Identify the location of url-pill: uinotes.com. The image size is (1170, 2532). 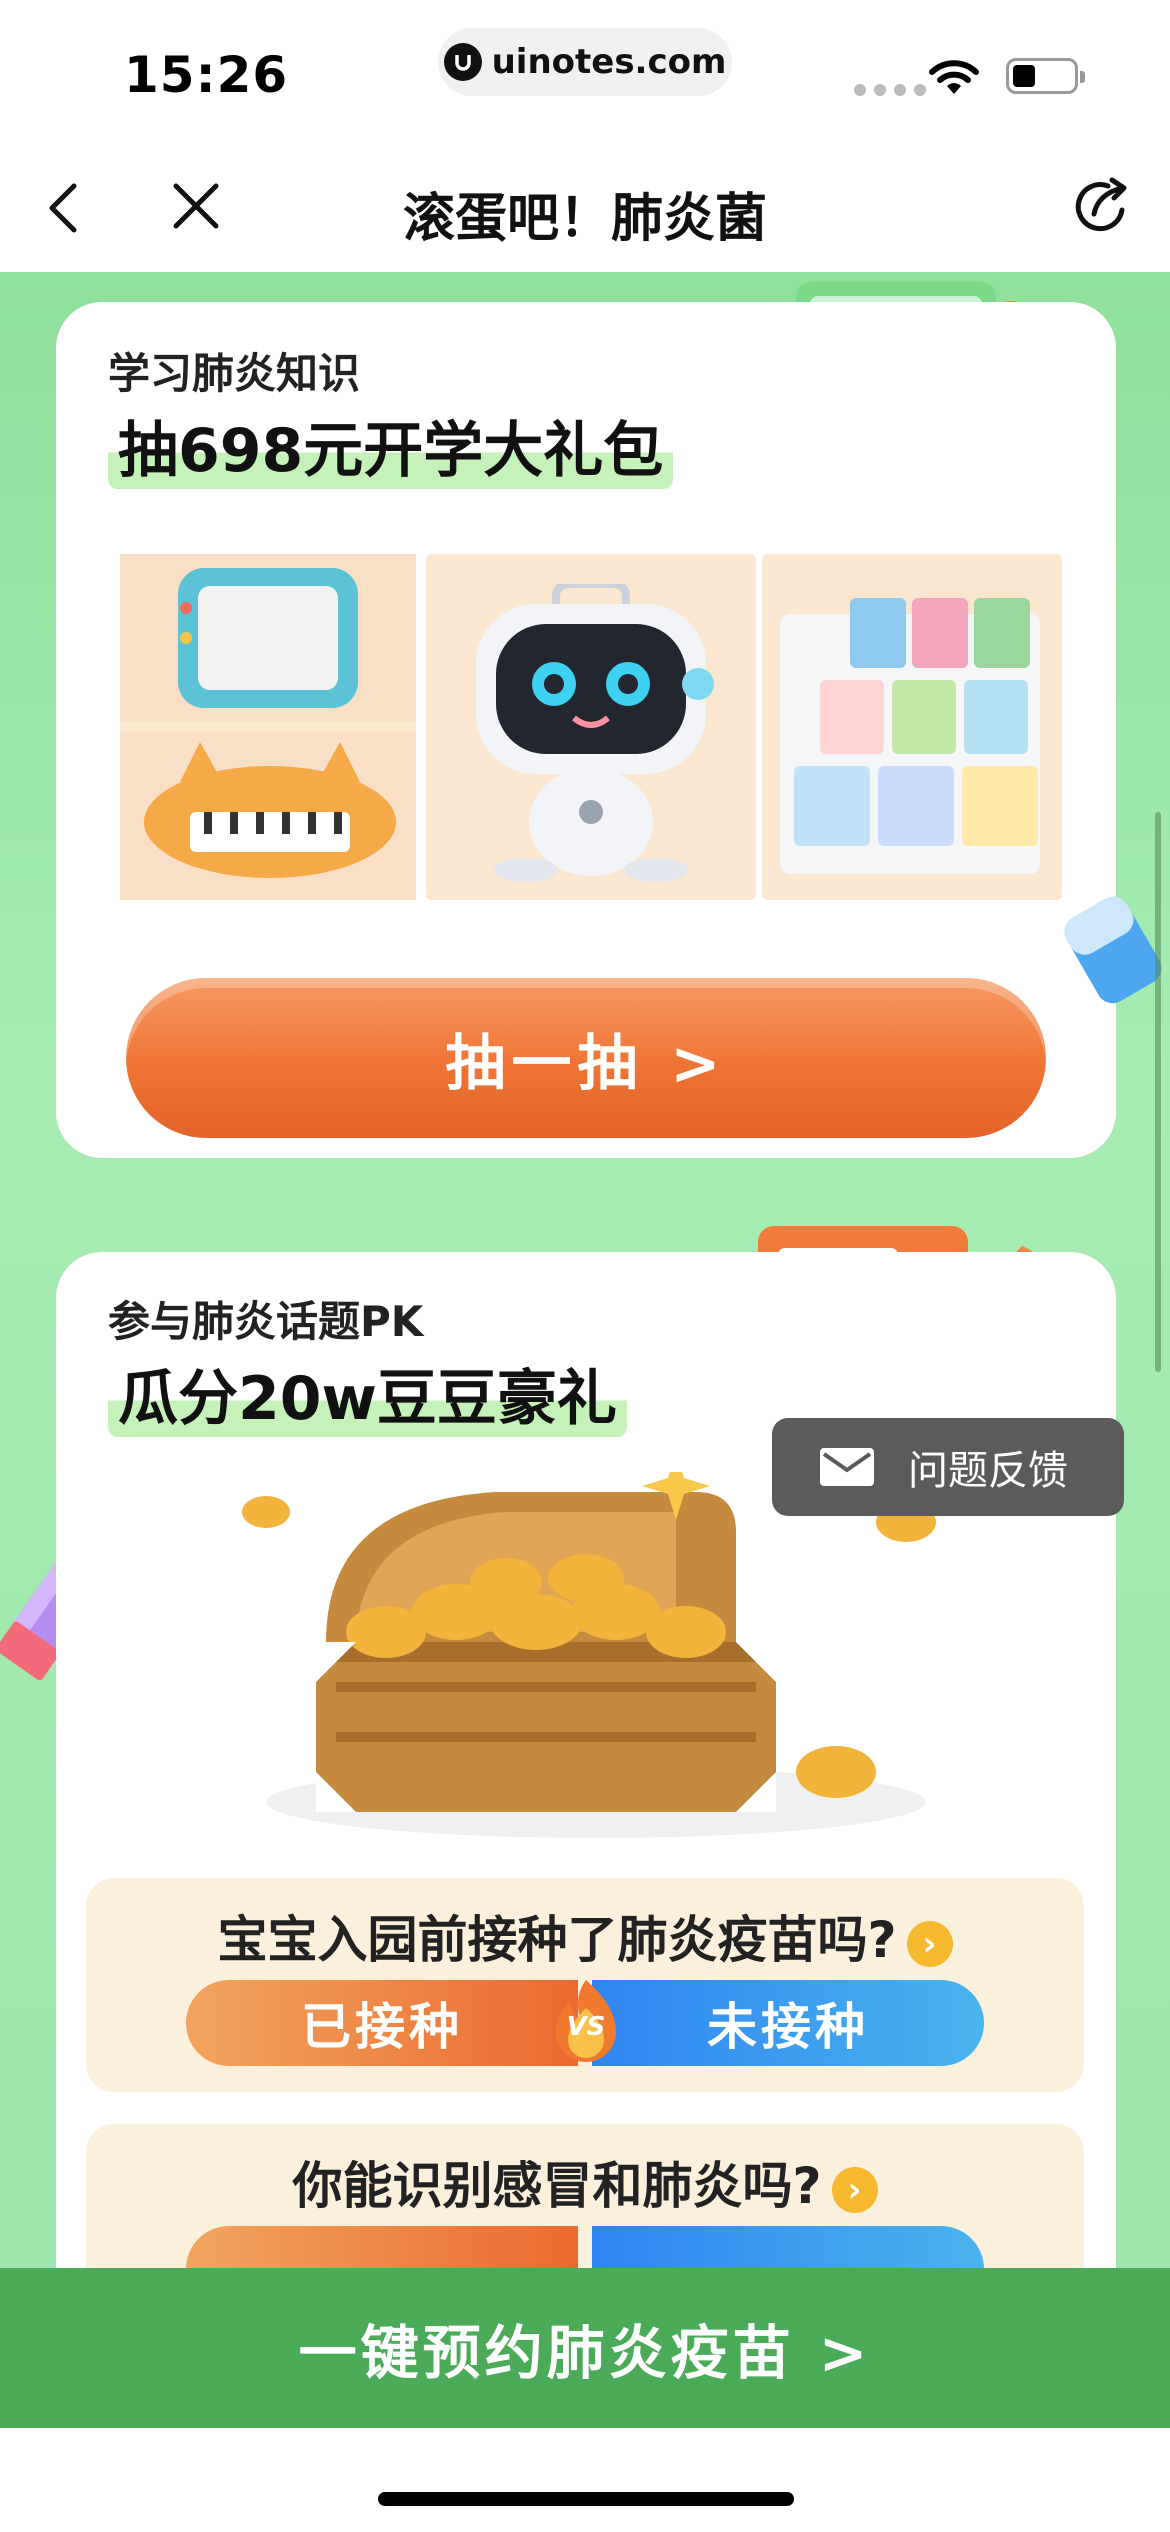
(585, 62).